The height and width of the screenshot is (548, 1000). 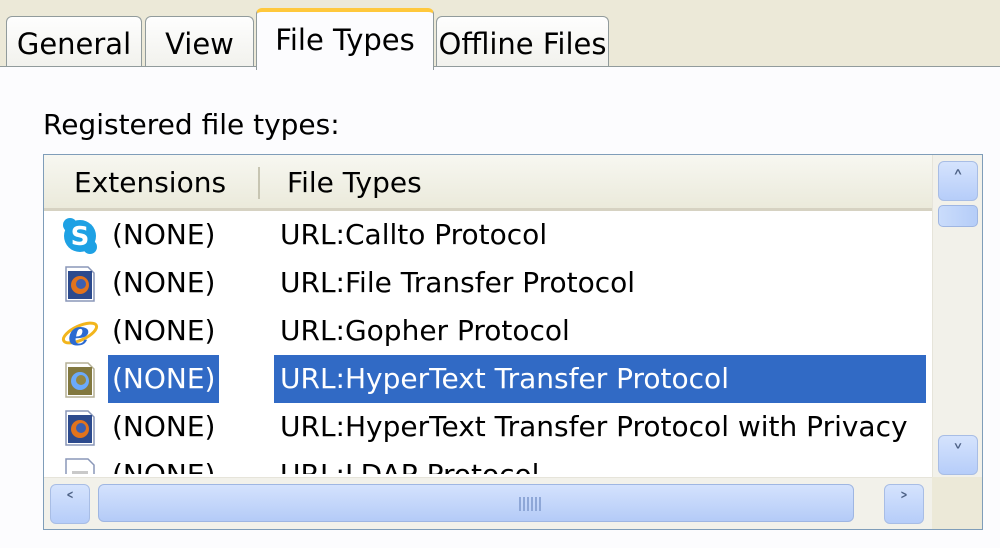 I want to click on vertical-scrollbar: ˄ ˅, so click(x=957, y=316).